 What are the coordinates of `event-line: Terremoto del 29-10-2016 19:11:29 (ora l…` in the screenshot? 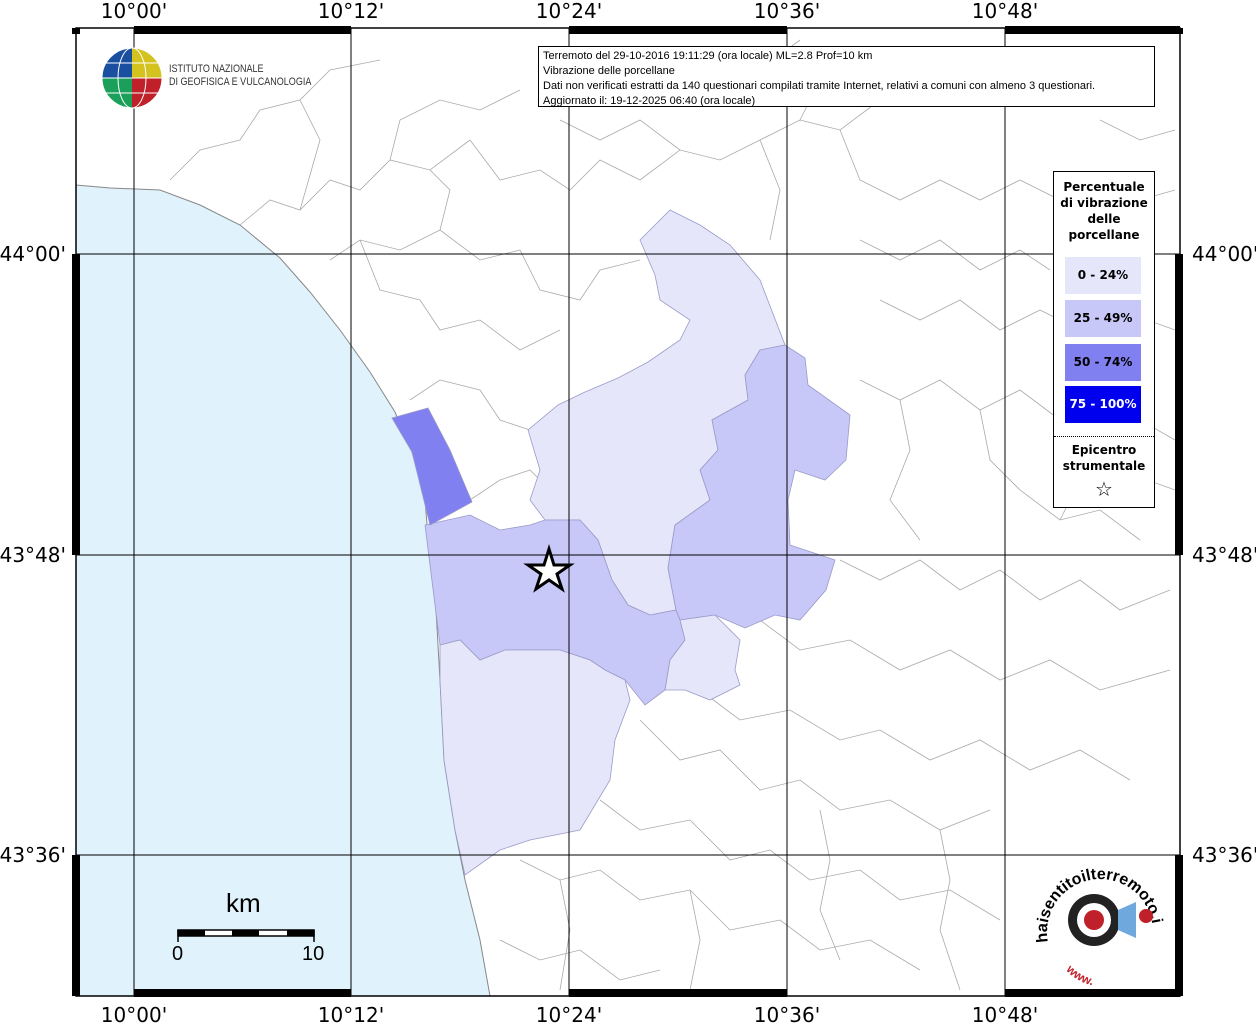 It's located at (708, 56).